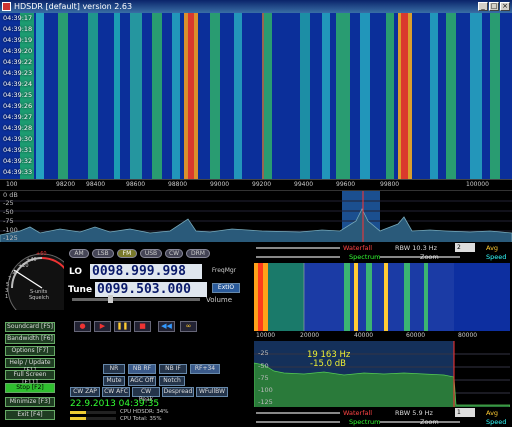 The image size is (512, 427). I want to click on audio-tick: 40000, so click(364, 335).